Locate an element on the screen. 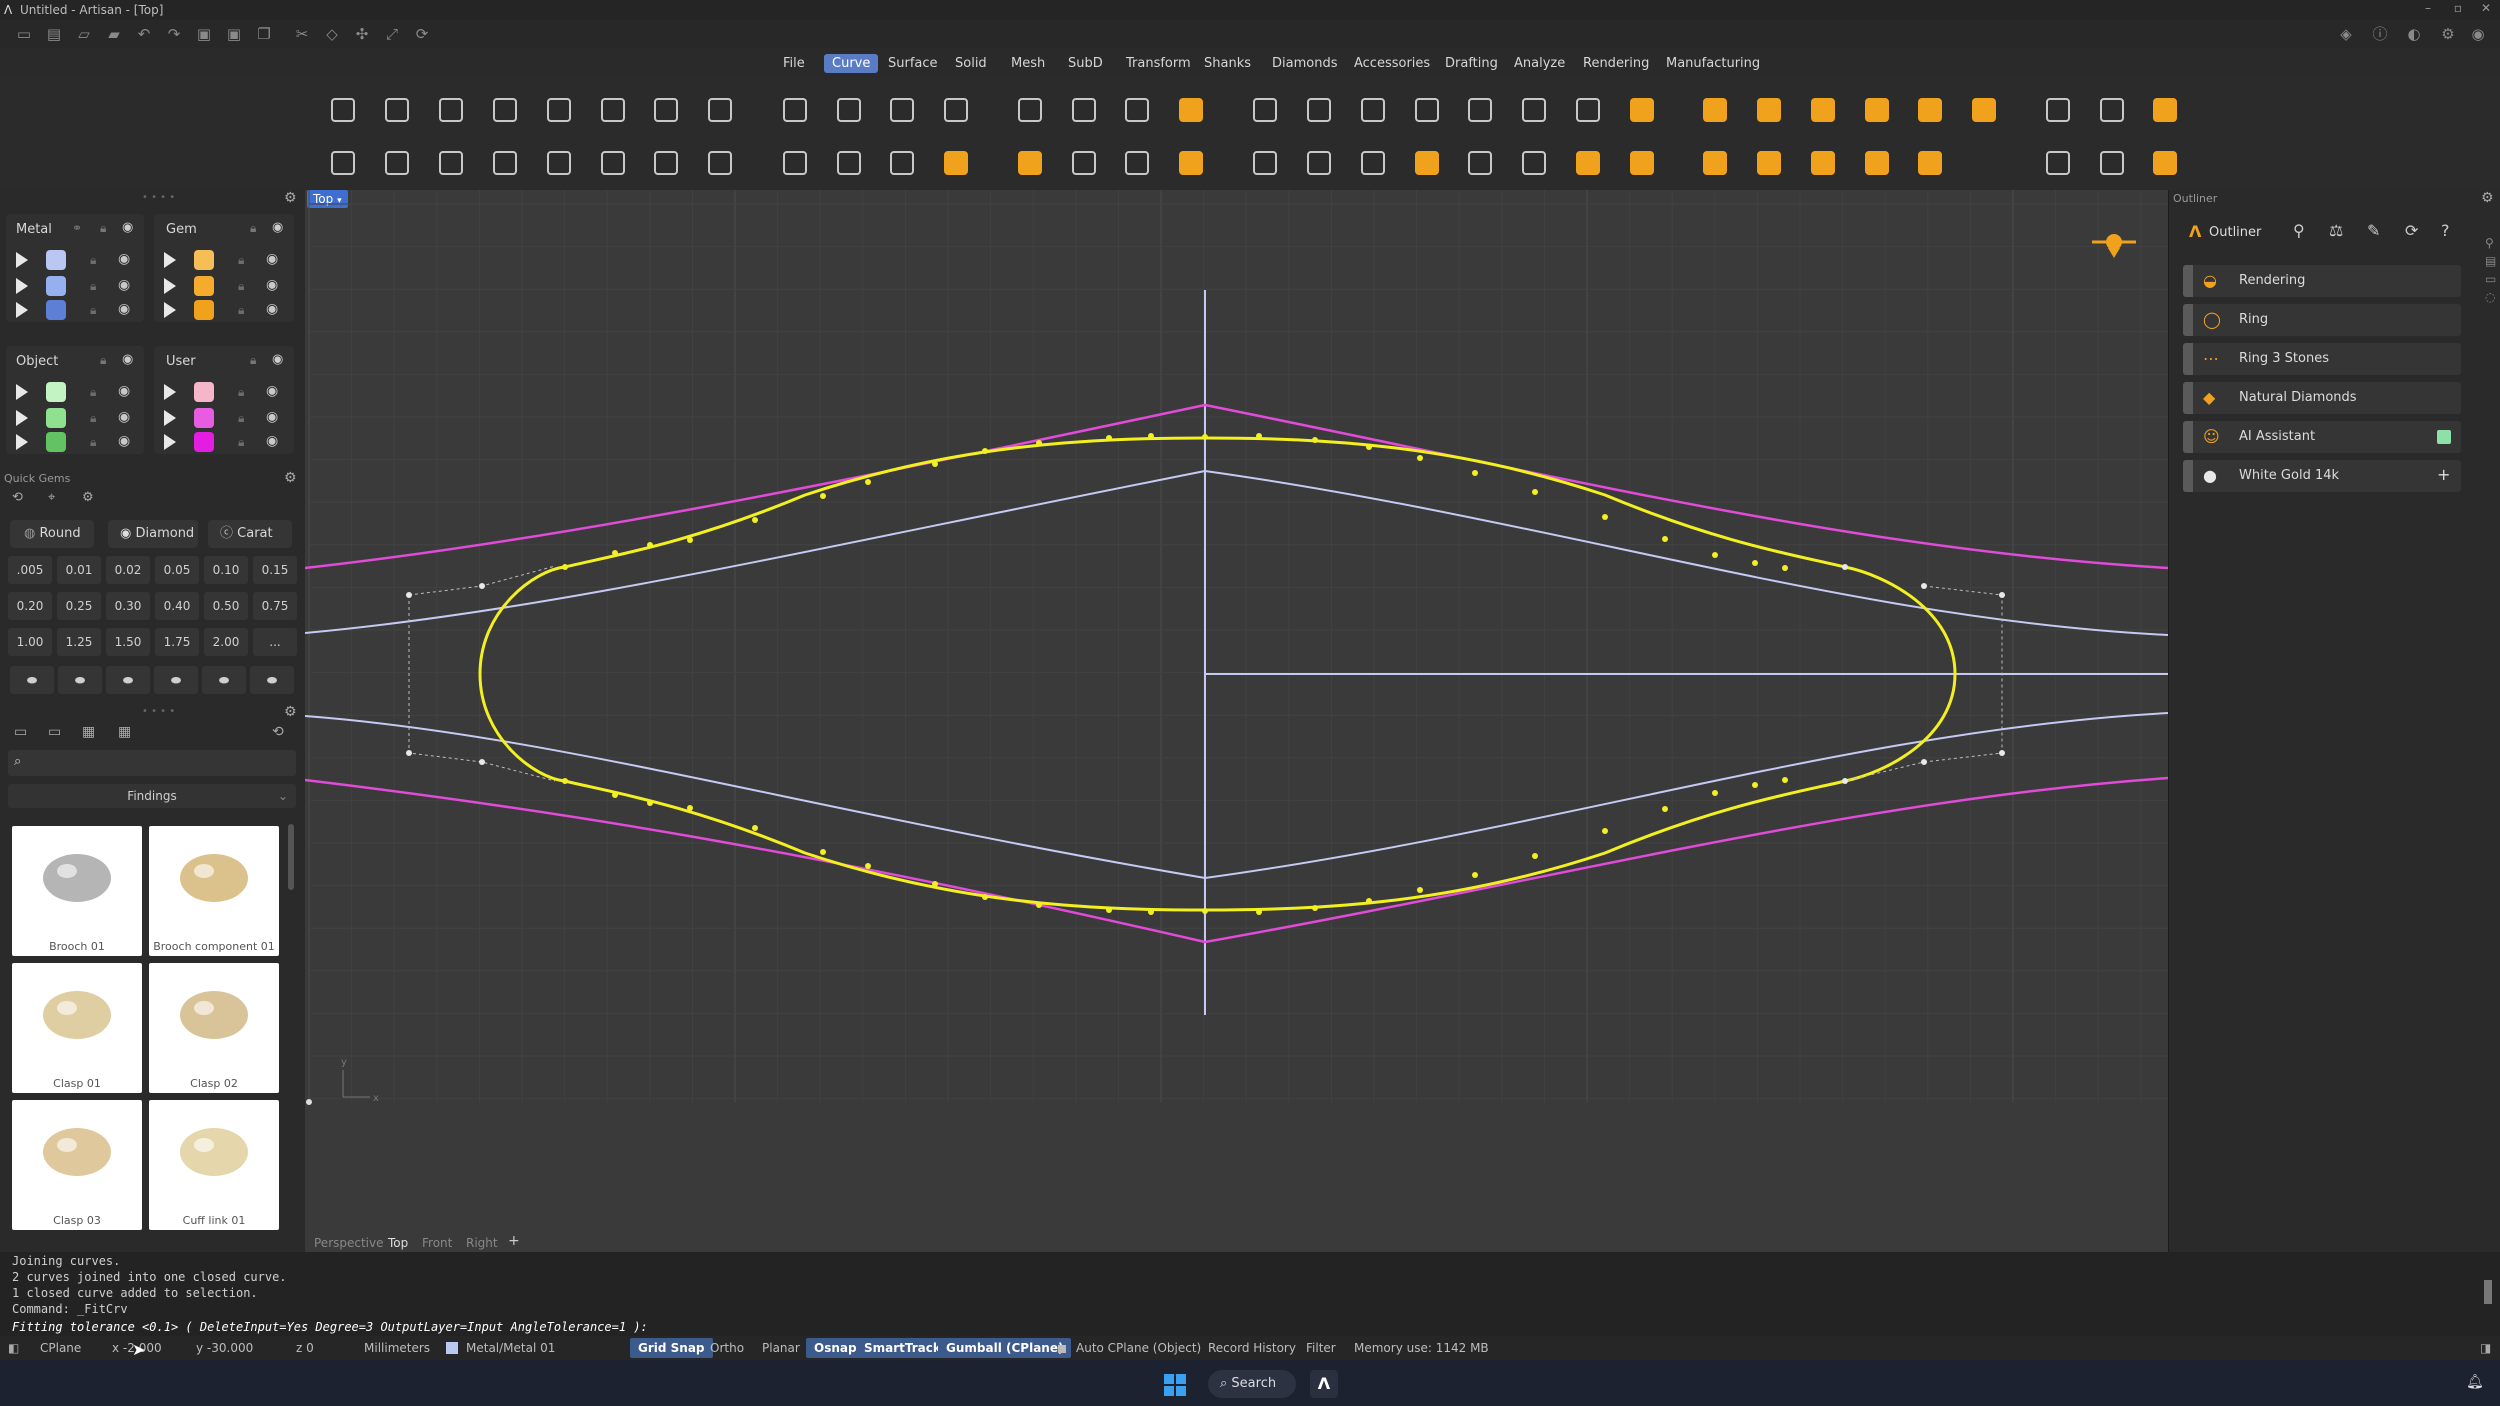 The height and width of the screenshot is (1406, 2500). gem-cut-cushion-icon: ⬬ is located at coordinates (80, 680).